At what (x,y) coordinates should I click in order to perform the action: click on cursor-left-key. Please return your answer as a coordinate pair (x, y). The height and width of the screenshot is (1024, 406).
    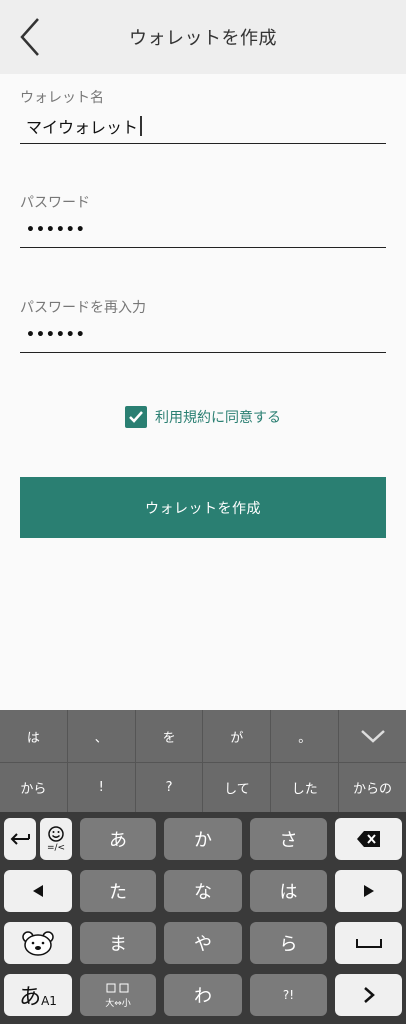
    Looking at the image, I should click on (20, 839).